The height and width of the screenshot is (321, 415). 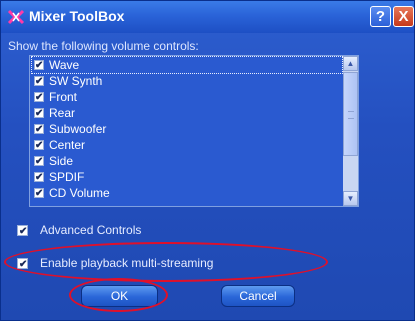 I want to click on front-checkbox, so click(x=39, y=98).